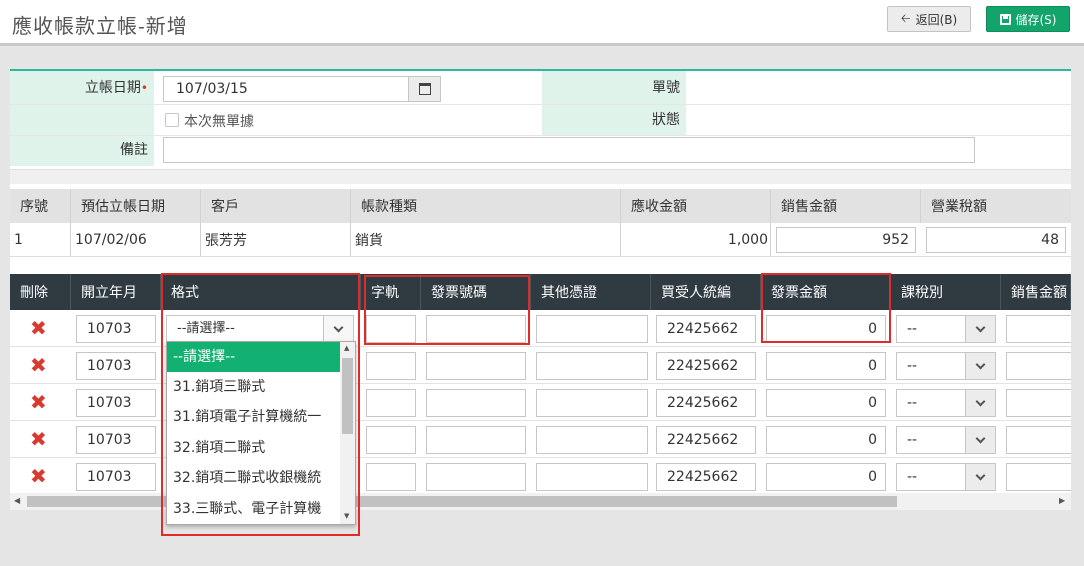  What do you see at coordinates (17, 500) in the screenshot?
I see `scroll-left-icon: ◀` at bounding box center [17, 500].